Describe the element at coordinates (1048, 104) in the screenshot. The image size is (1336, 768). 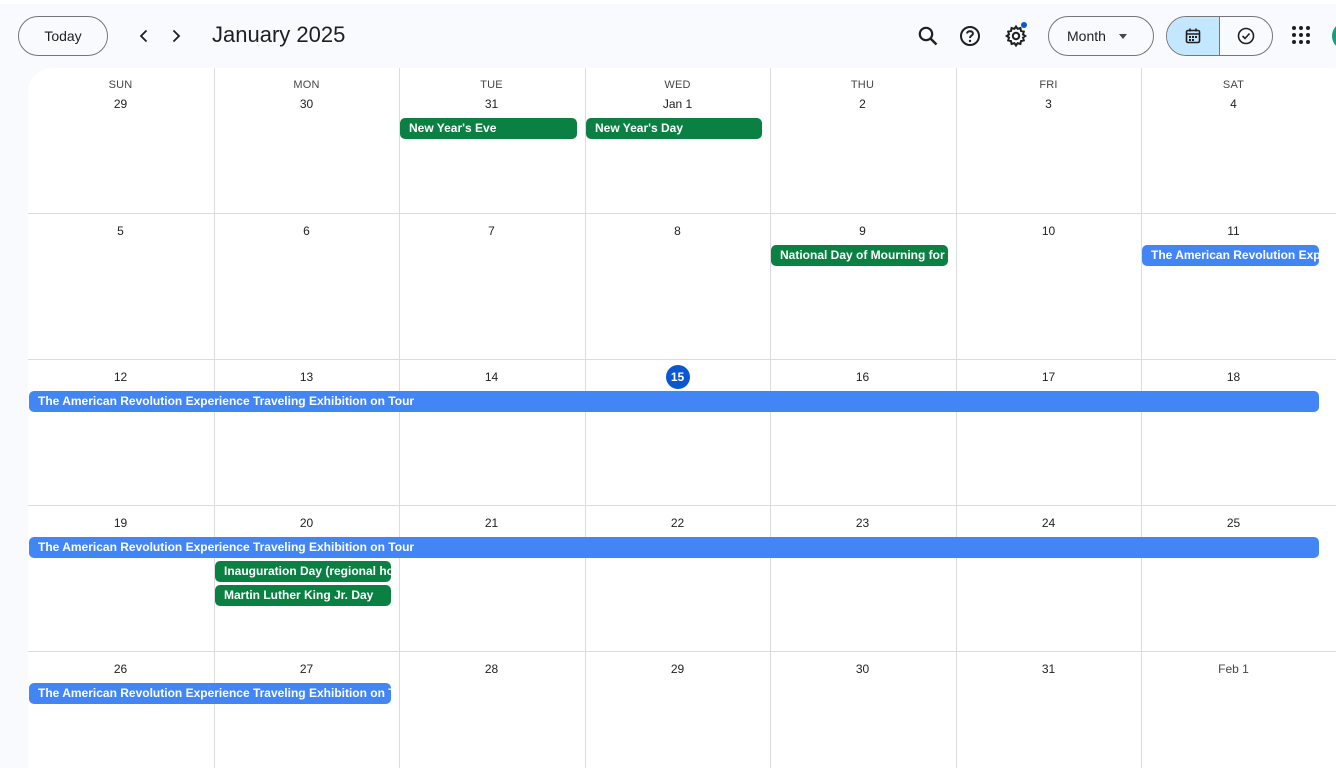
I see `date-number: 3` at that location.